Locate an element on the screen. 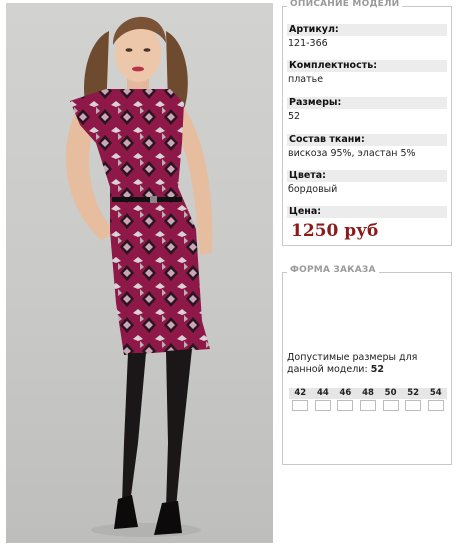  completeness-value: платье is located at coordinates (306, 79).